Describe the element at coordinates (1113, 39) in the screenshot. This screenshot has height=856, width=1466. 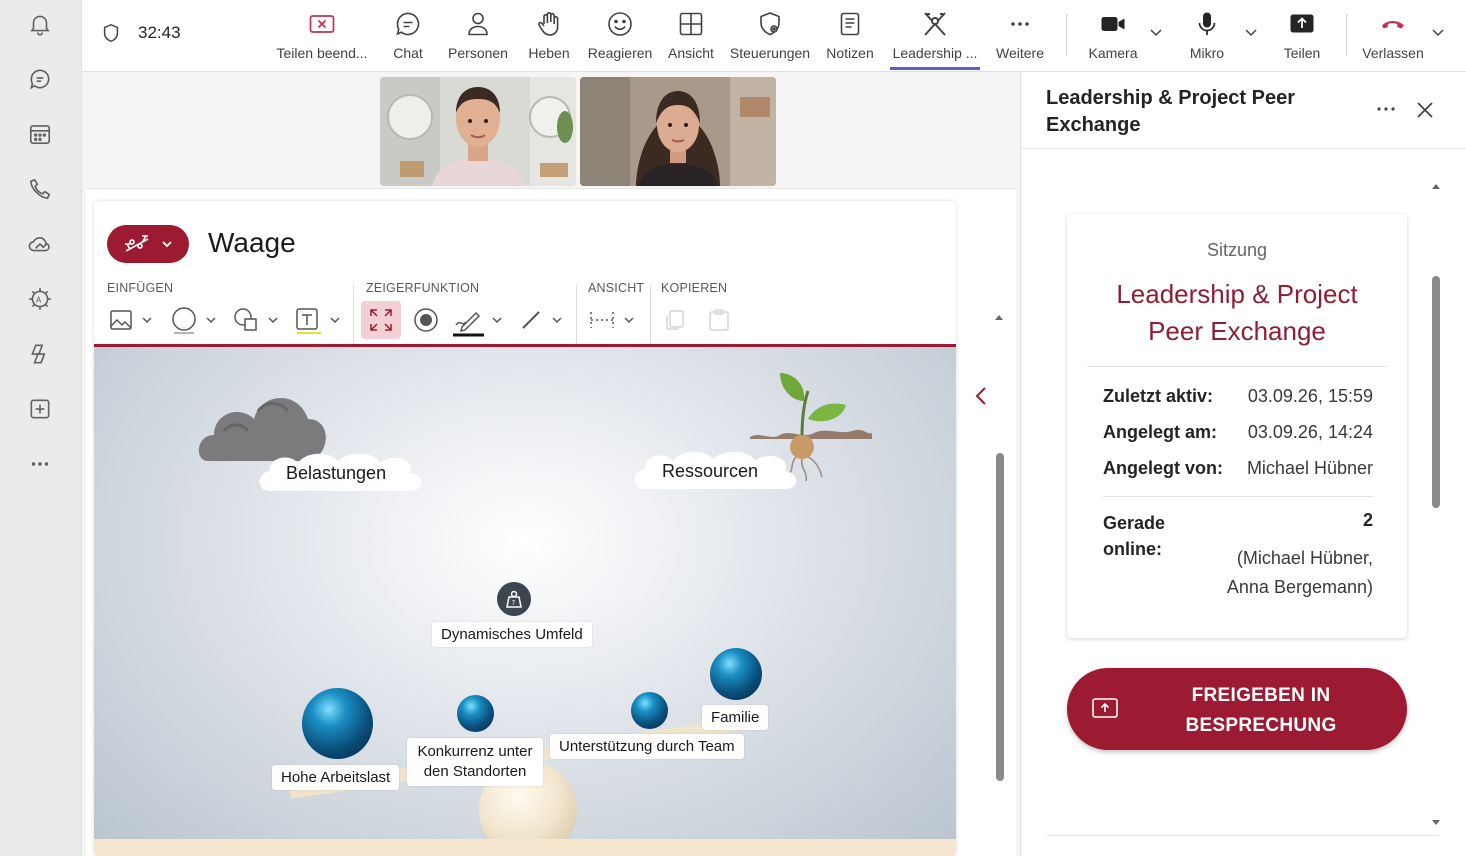
I see `camera-button: Kamera` at that location.